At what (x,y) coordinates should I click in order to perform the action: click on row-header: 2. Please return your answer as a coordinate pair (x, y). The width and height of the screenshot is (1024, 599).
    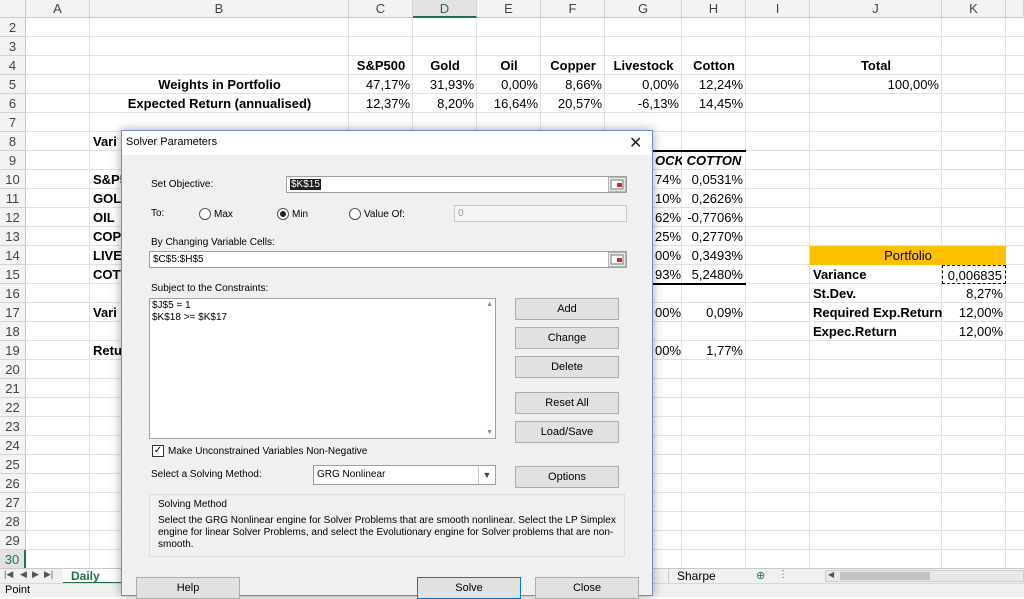
    Looking at the image, I should click on (13, 27).